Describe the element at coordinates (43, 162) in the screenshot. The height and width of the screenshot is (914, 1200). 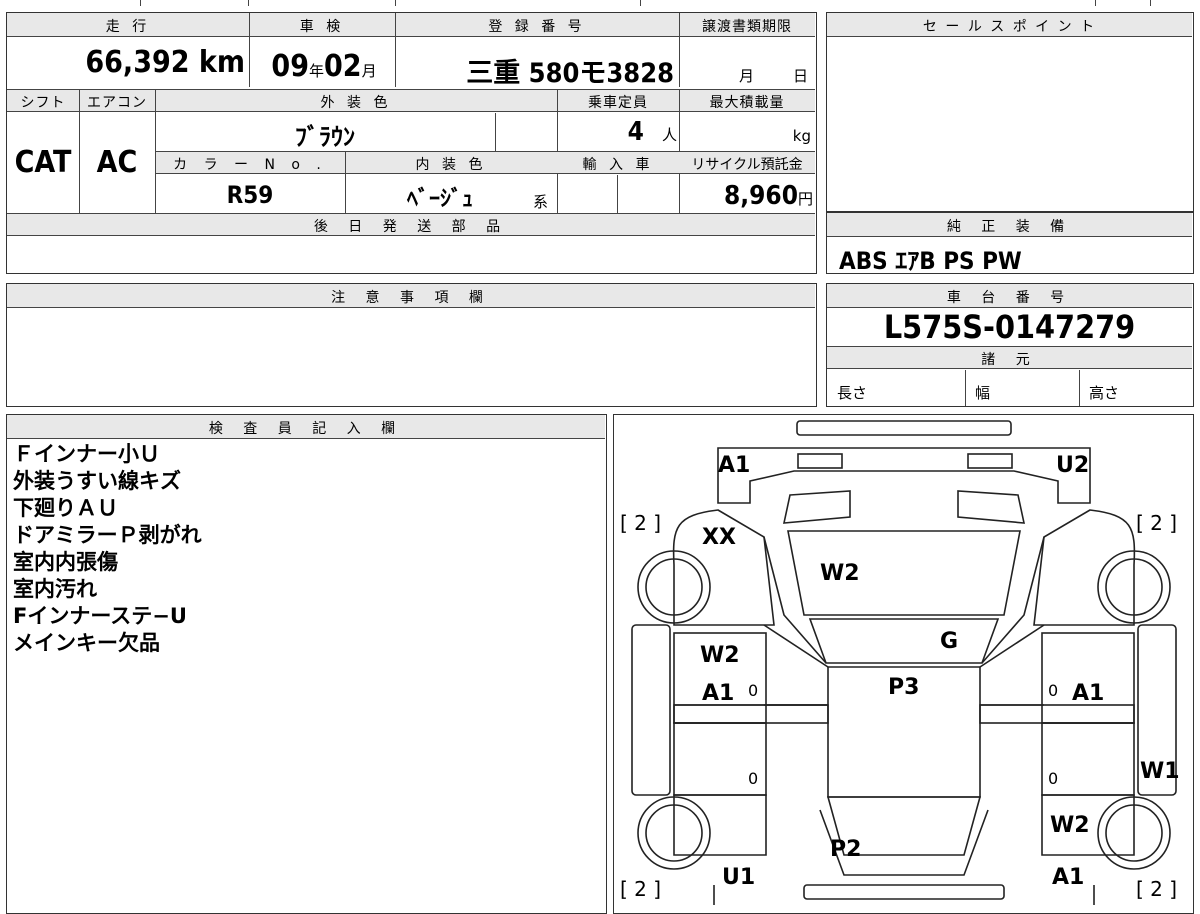
I see `shift-value: CAT` at that location.